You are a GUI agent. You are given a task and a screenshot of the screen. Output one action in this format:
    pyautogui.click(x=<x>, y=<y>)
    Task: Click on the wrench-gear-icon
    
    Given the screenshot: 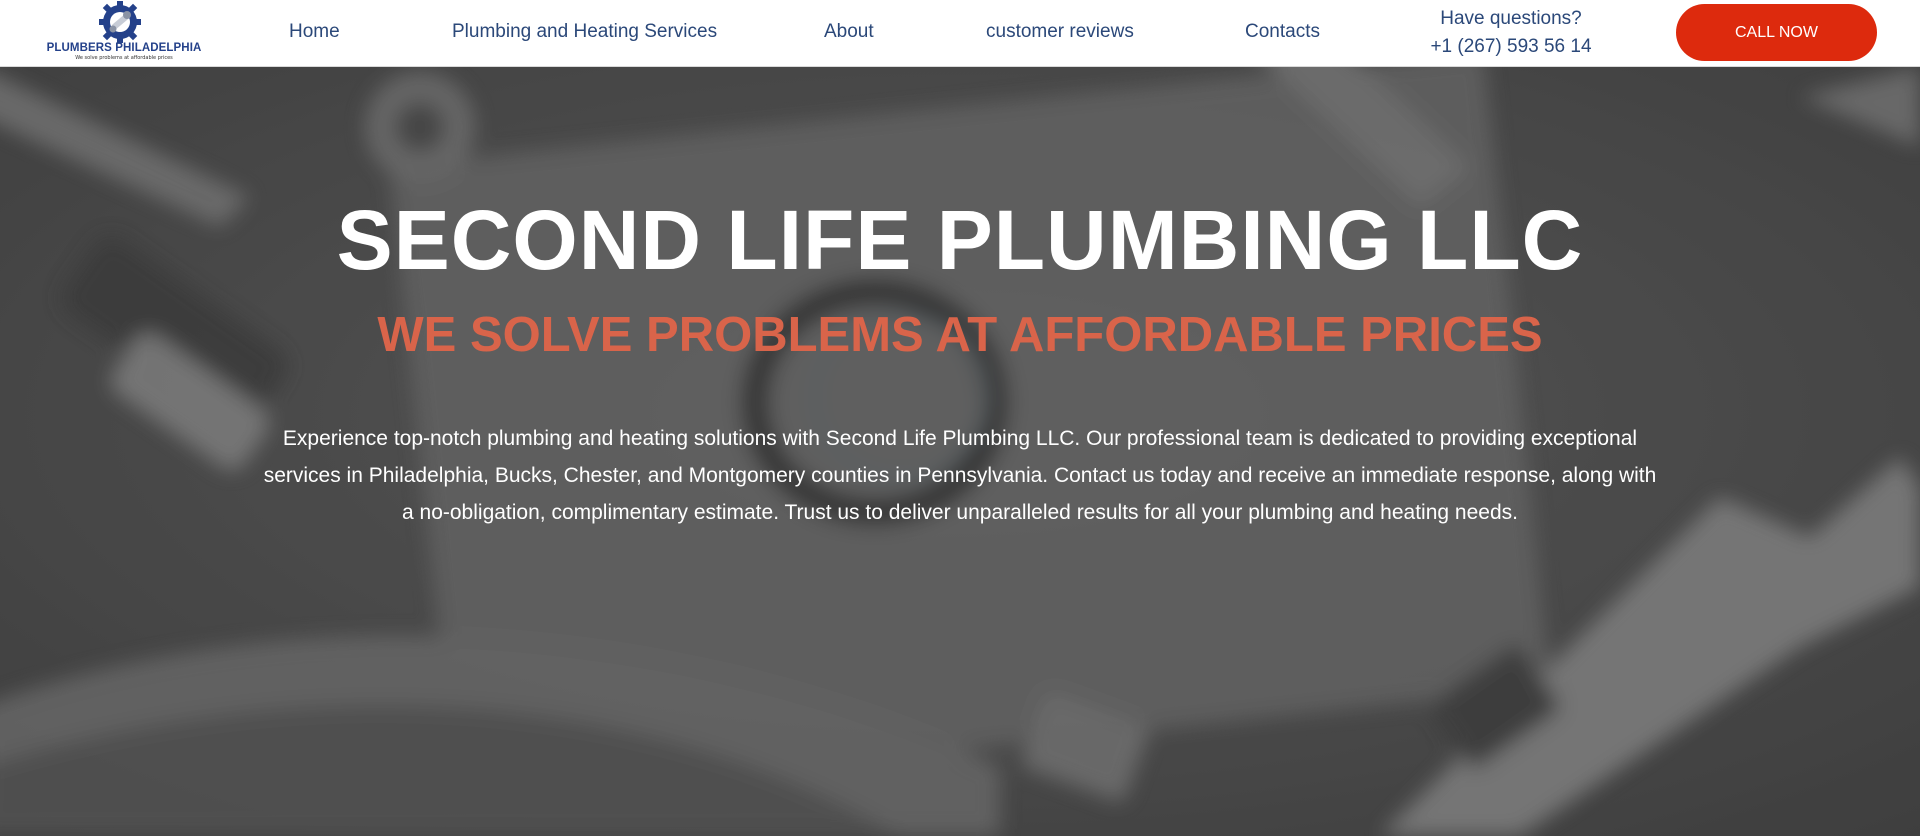 What is the action you would take?
    pyautogui.click(x=120, y=22)
    